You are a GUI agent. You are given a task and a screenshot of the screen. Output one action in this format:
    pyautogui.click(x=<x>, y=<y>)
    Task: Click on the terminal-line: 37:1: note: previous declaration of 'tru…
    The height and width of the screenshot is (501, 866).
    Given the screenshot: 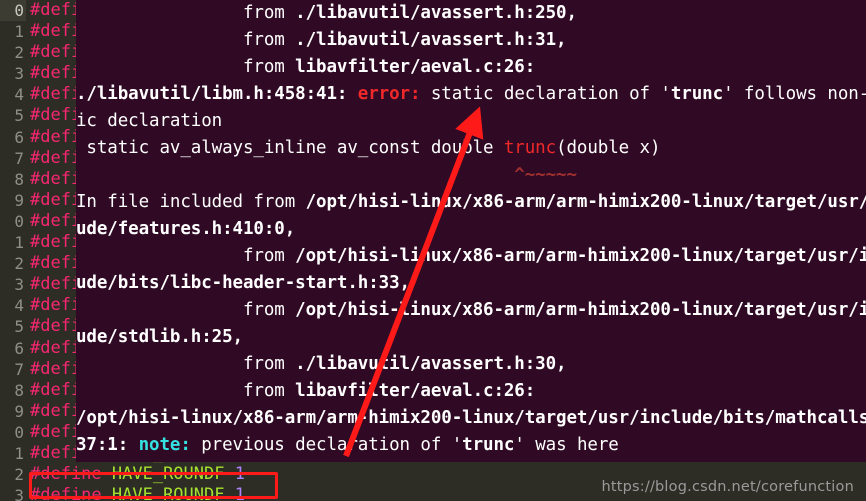 What is the action you would take?
    pyautogui.click(x=471, y=445)
    